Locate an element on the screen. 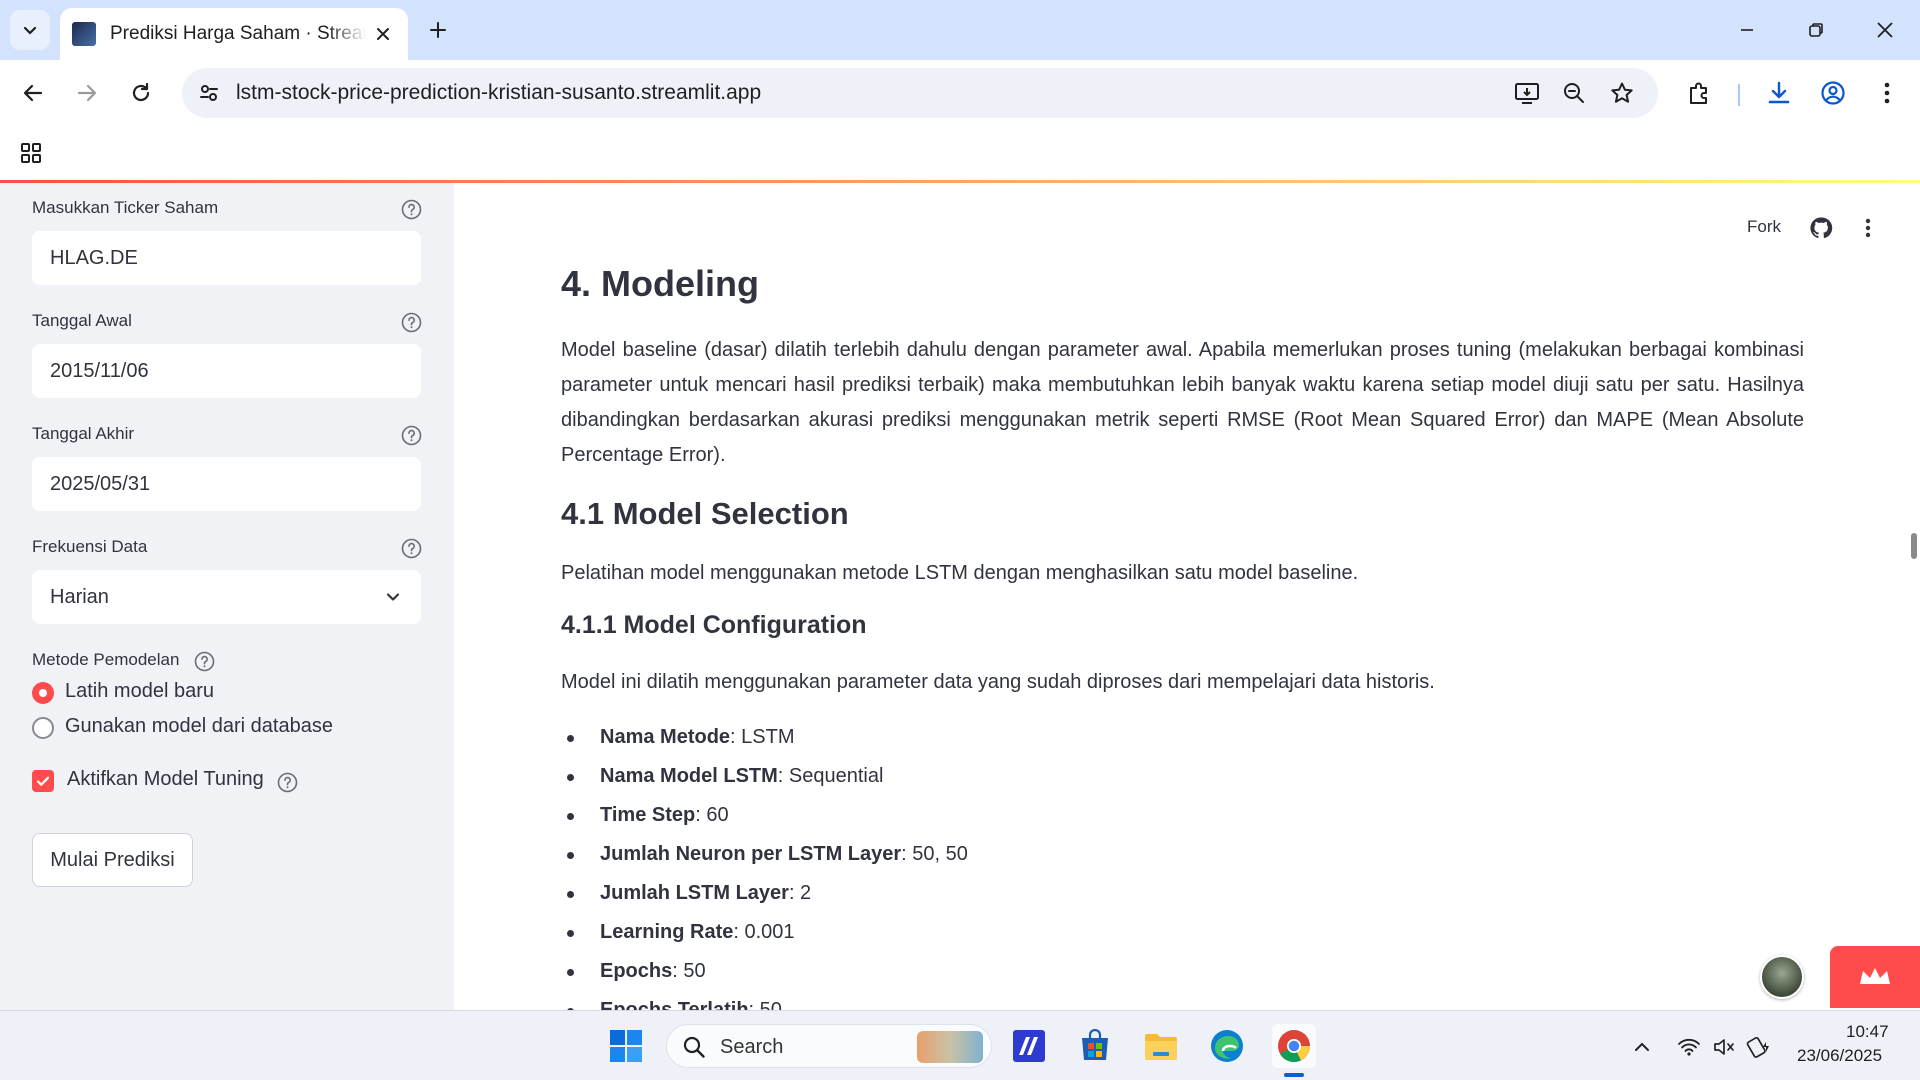 The width and height of the screenshot is (1920, 1080). fork-button: Fork is located at coordinates (1764, 227).